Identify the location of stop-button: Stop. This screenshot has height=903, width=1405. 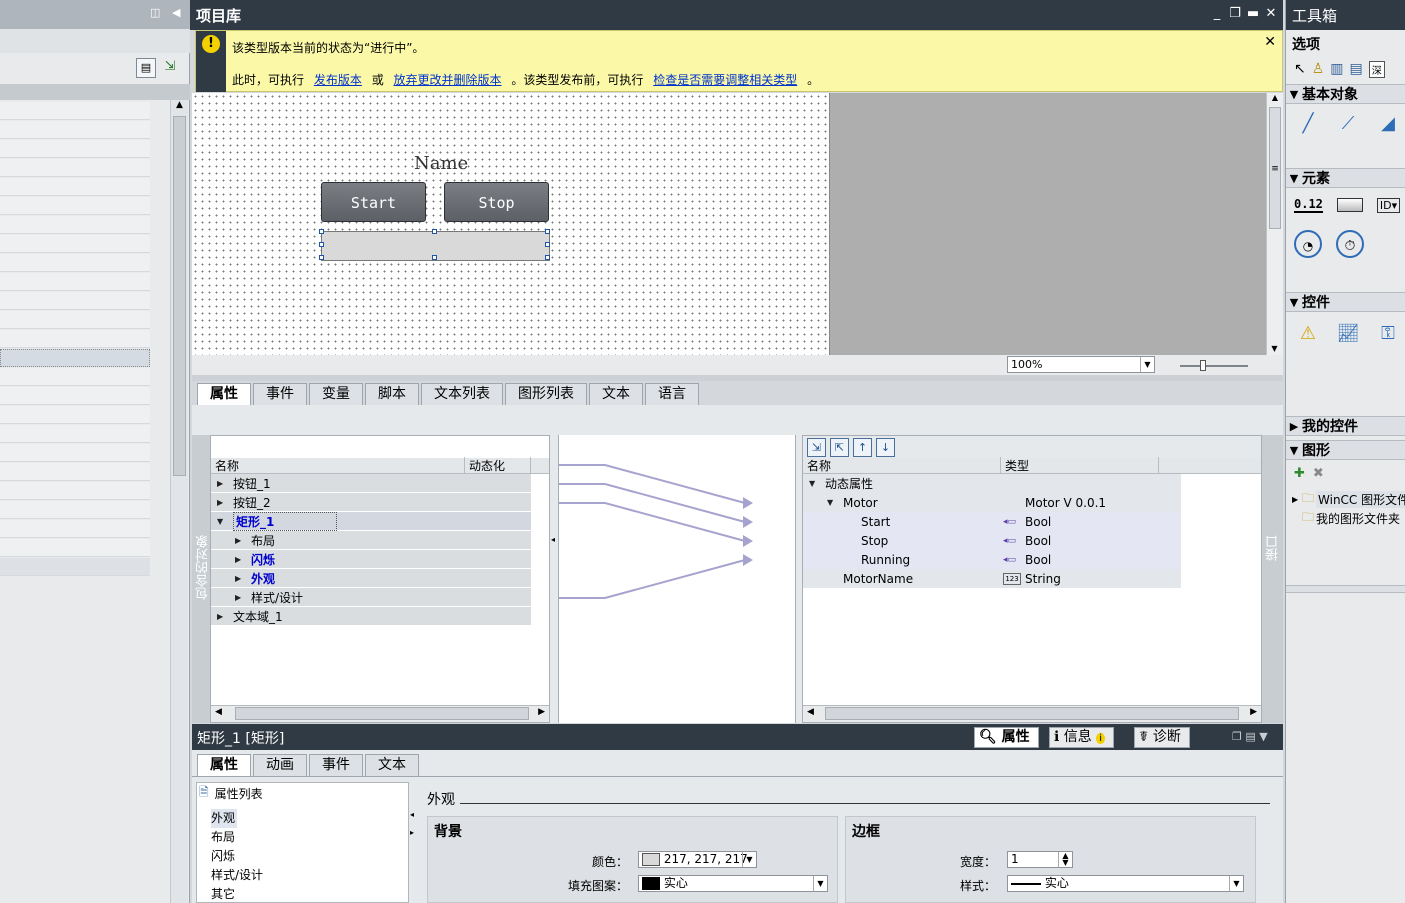
(496, 202).